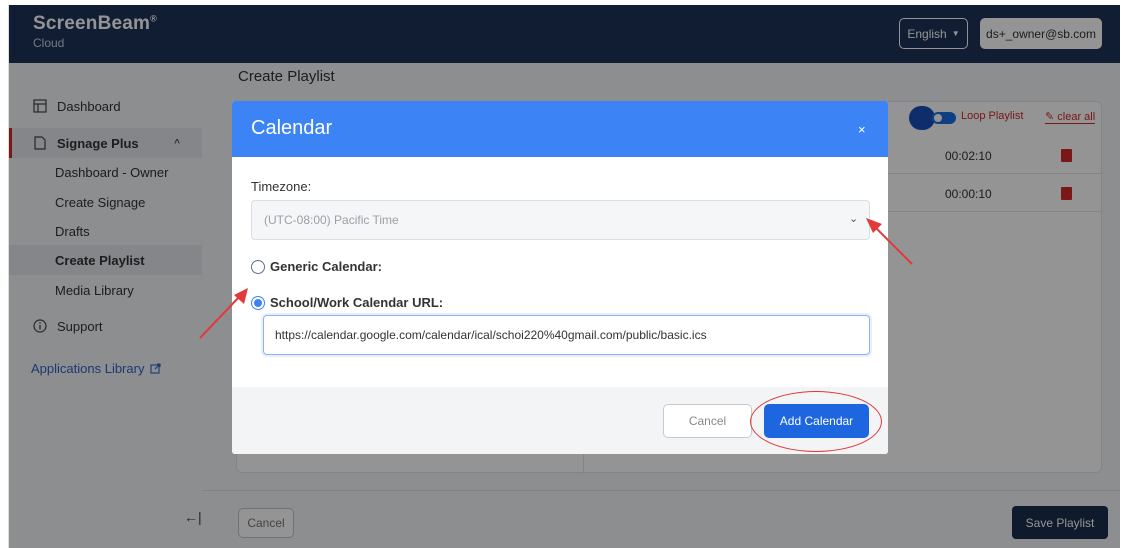 Image resolution: width=1130 pixels, height=548 pixels. I want to click on generic-calendar-radio, so click(258, 266).